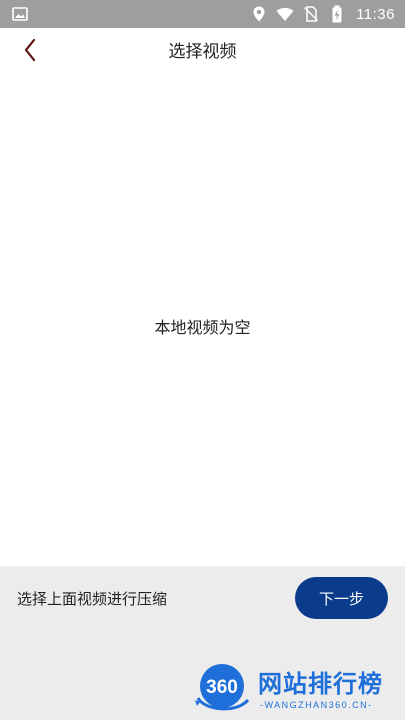 This screenshot has width=405, height=720. I want to click on watermark-name: 网站排行榜, so click(320, 684).